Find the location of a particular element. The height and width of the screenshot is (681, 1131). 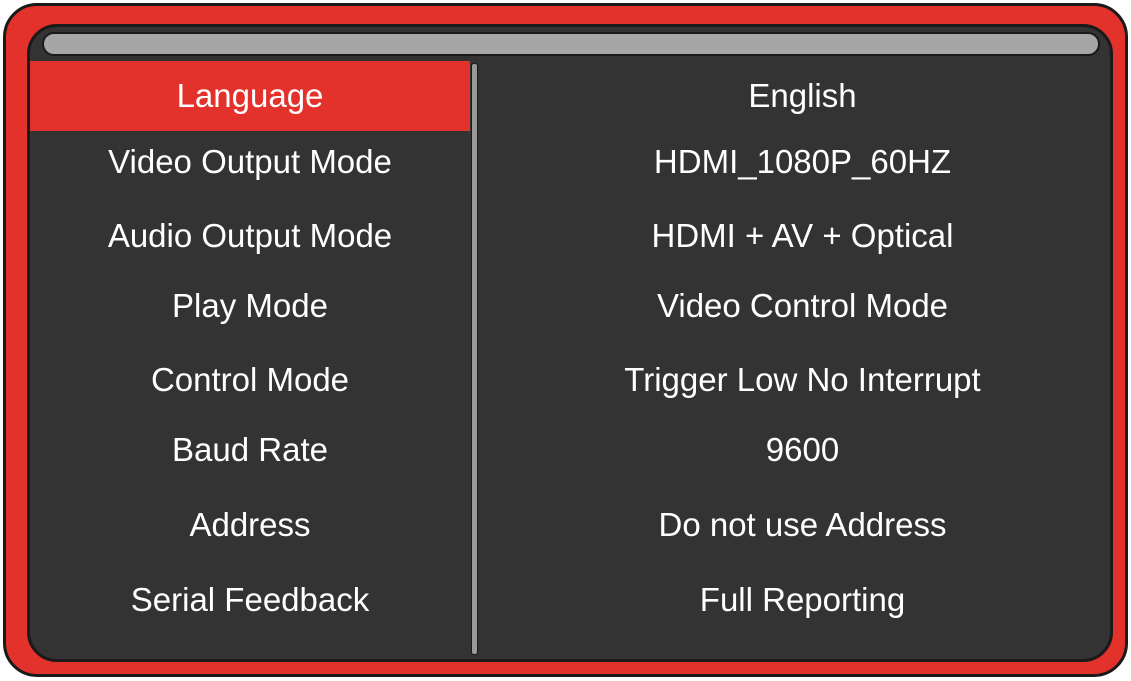

menu-row-language: Language English is located at coordinates (570, 96).